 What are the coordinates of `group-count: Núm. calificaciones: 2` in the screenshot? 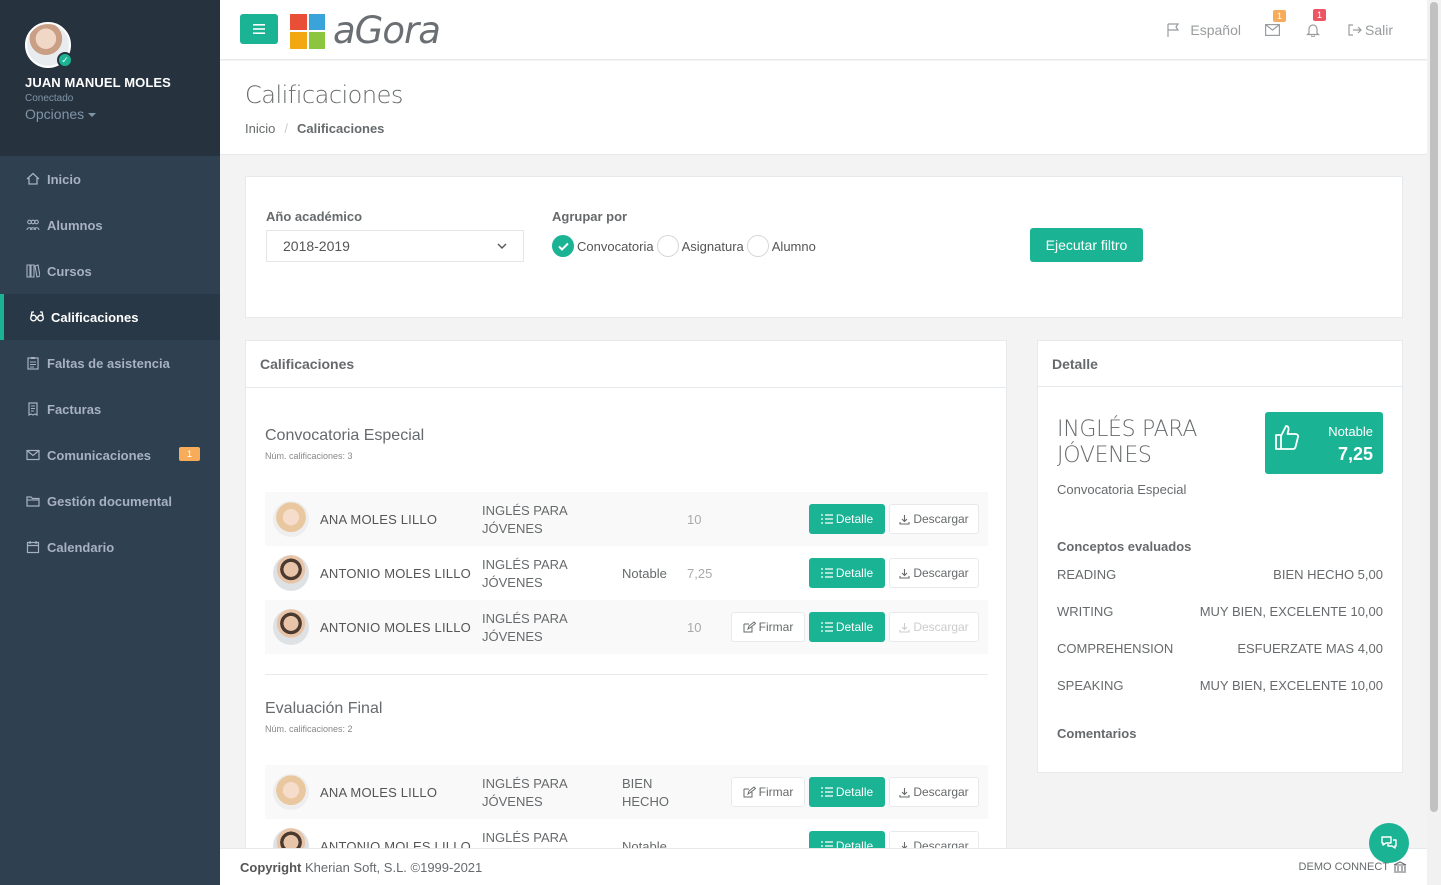 It's located at (309, 729).